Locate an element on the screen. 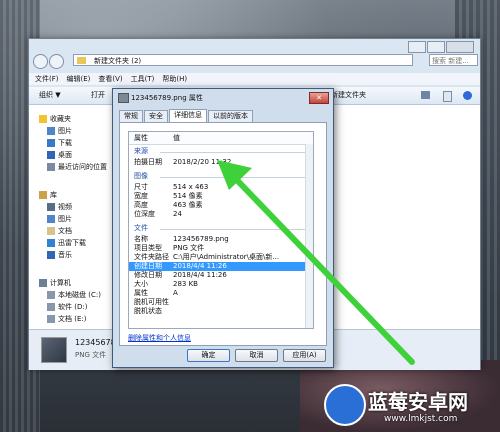 The width and height of the screenshot is (500, 432). dialog-buttons: 确定 取消 应用(A) is located at coordinates (223, 355).